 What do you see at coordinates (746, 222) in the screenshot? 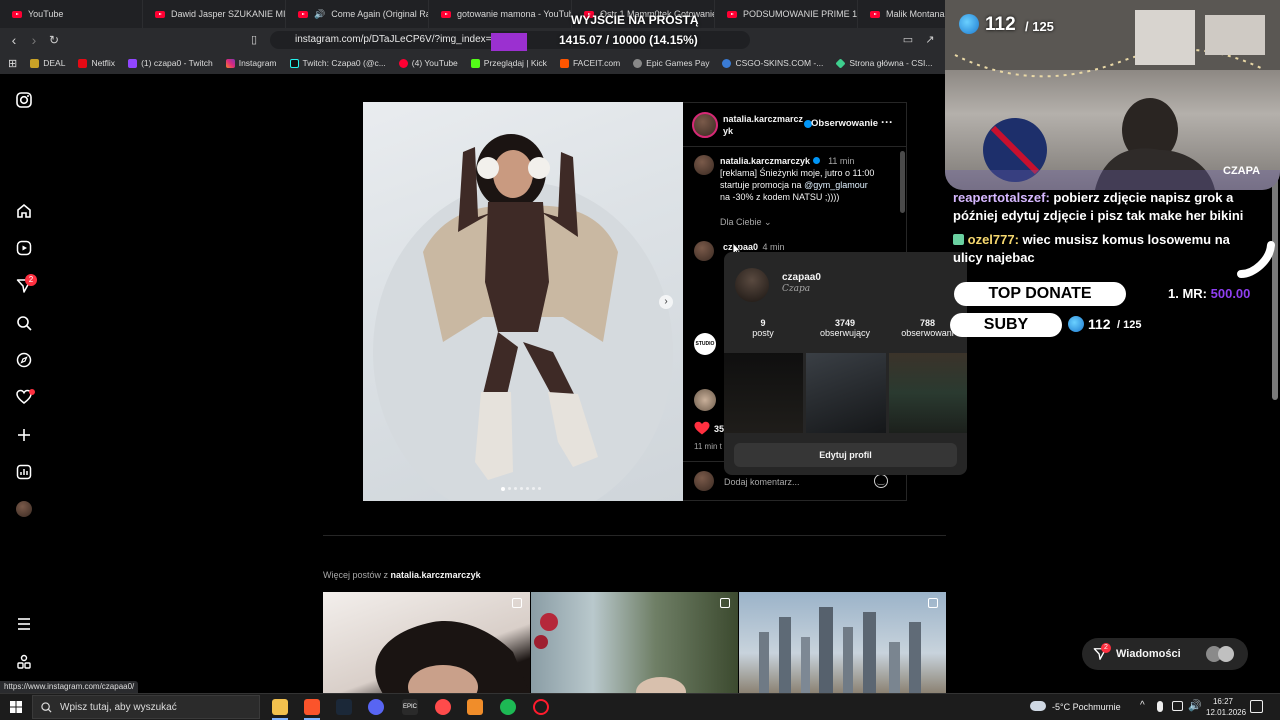
I see `for-you-dropdown: Dla Ciebie ⌄` at bounding box center [746, 222].